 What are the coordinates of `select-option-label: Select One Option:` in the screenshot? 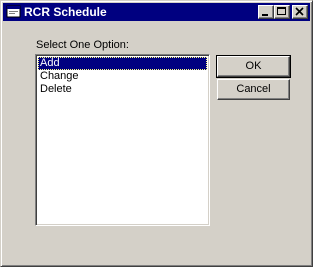 It's located at (82, 45).